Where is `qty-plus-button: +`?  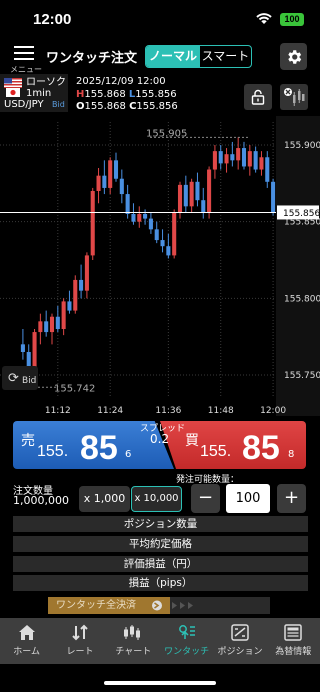 qty-plus-button: + is located at coordinates (291, 498).